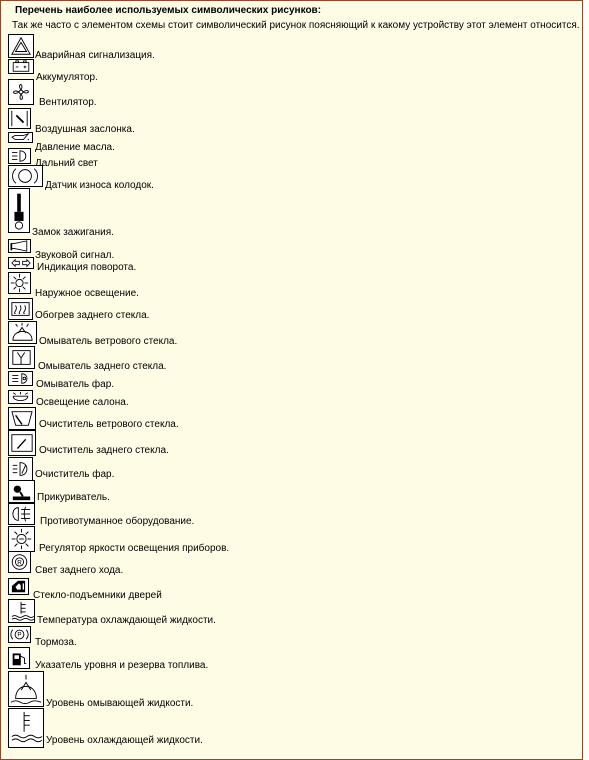  What do you see at coordinates (21, 491) in the screenshot?
I see `cigarette-lighter-icon` at bounding box center [21, 491].